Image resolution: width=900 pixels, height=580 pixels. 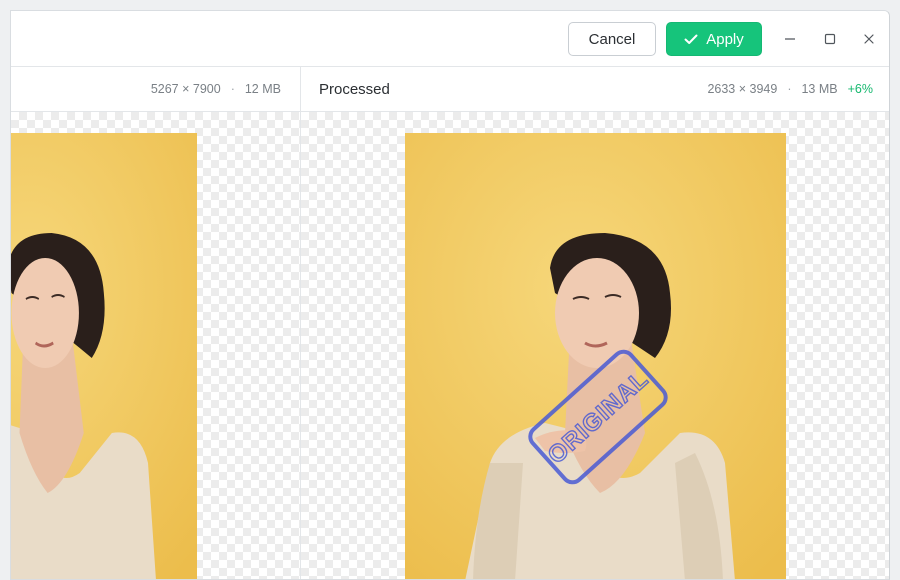 I want to click on original-dimensions: 5267 × 7900, so click(x=185, y=89).